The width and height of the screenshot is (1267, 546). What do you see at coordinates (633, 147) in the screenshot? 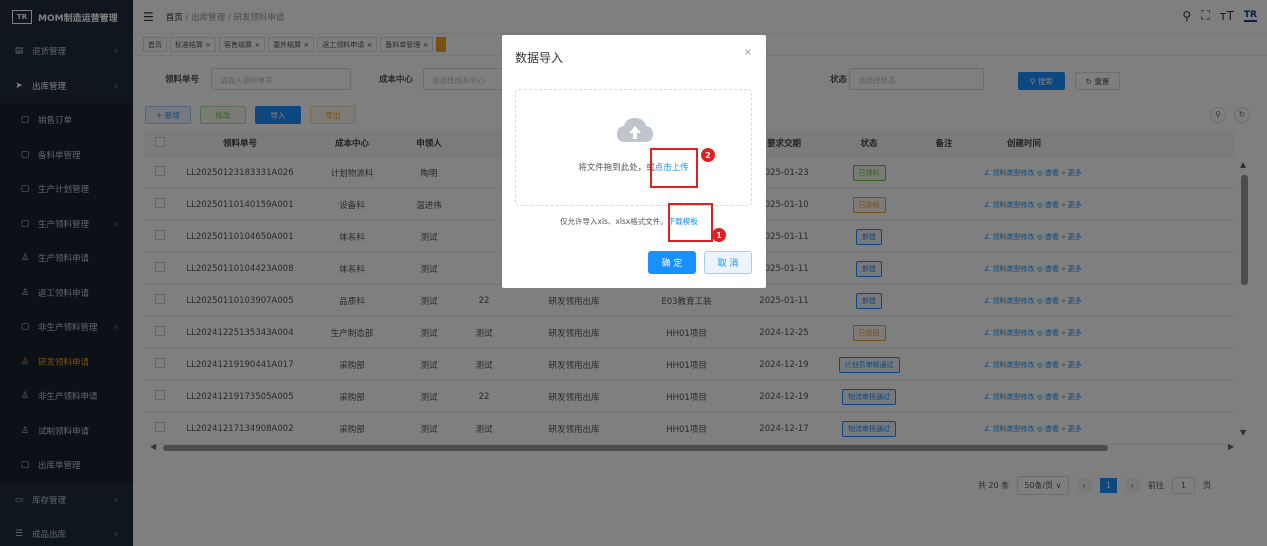
I see `upload-dropzone: 将文件拖到此处，或点击上传` at bounding box center [633, 147].